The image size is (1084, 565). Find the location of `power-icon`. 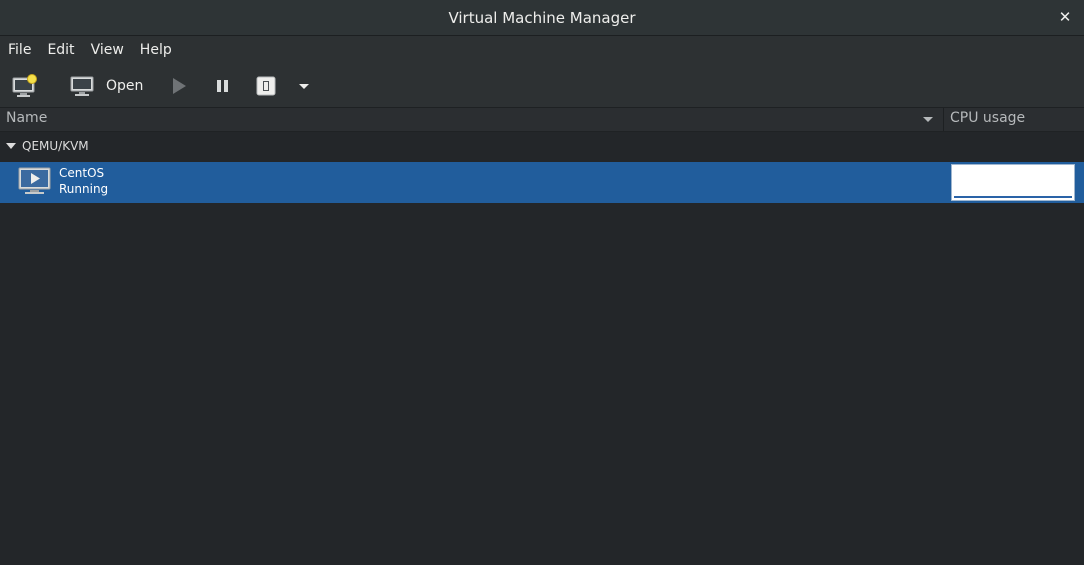

power-icon is located at coordinates (266, 86).